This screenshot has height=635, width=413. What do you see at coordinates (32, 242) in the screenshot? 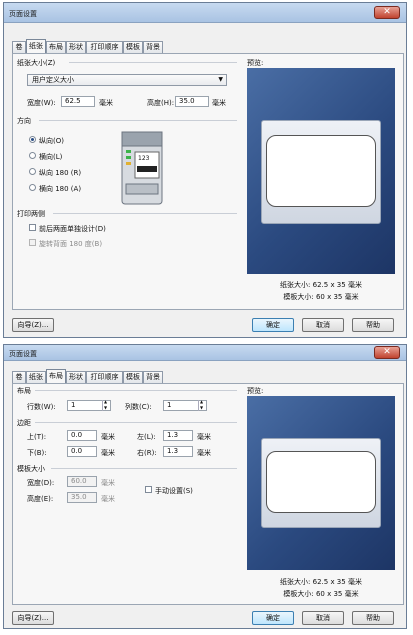
I see `rotate-back-checkbox` at bounding box center [32, 242].